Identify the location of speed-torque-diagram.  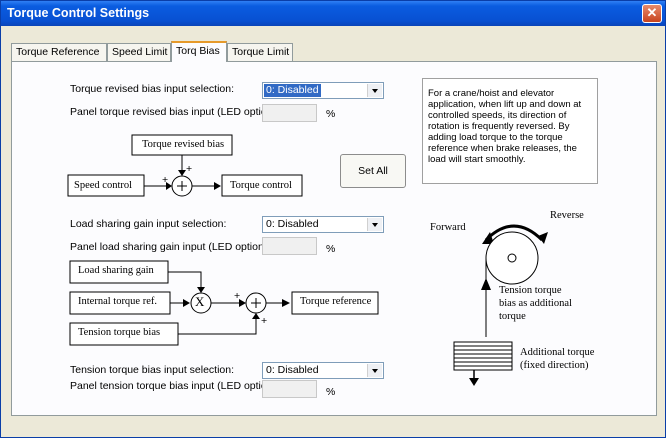
(185, 165).